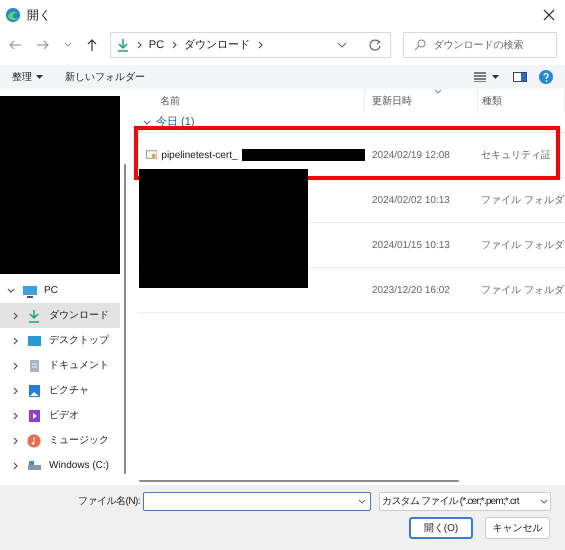 The width and height of the screenshot is (565, 550). What do you see at coordinates (520, 77) in the screenshot?
I see `preview-pane-icon` at bounding box center [520, 77].